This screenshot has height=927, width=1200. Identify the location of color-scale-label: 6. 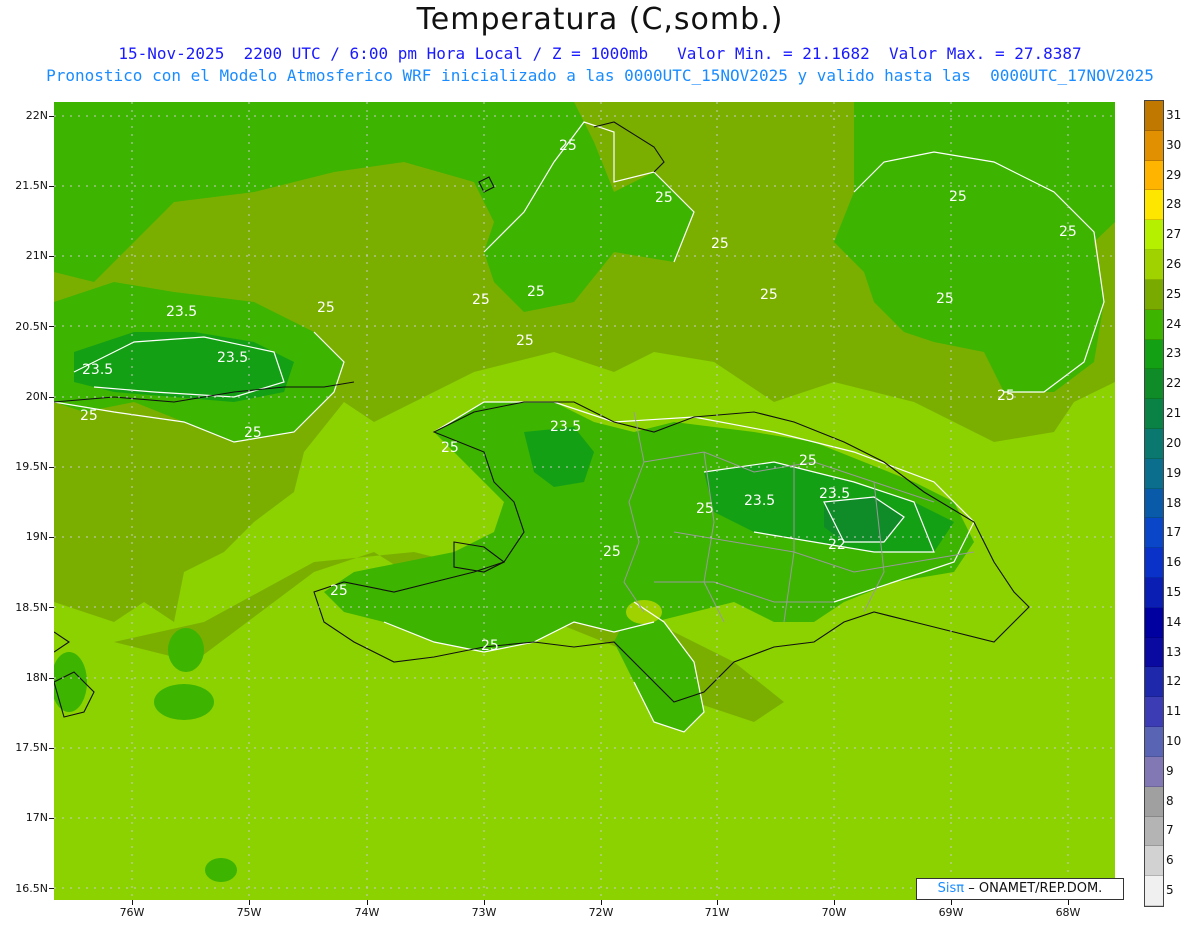
(1170, 860).